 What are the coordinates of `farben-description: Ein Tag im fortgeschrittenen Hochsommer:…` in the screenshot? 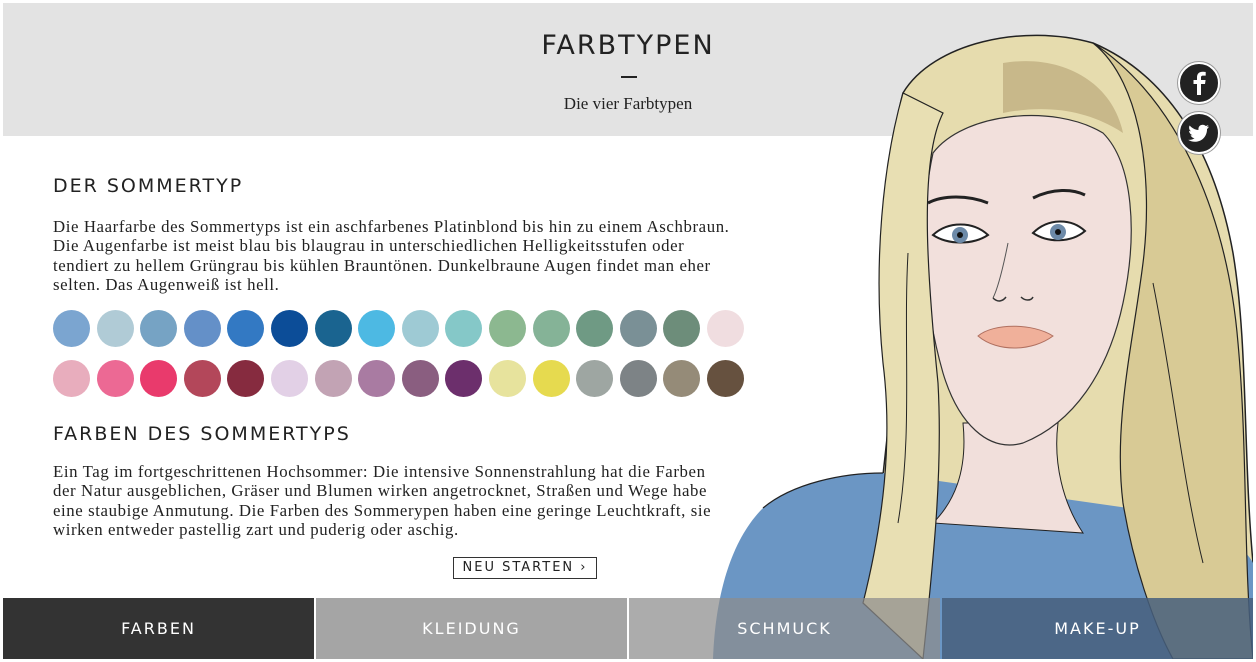 It's located at (382, 500).